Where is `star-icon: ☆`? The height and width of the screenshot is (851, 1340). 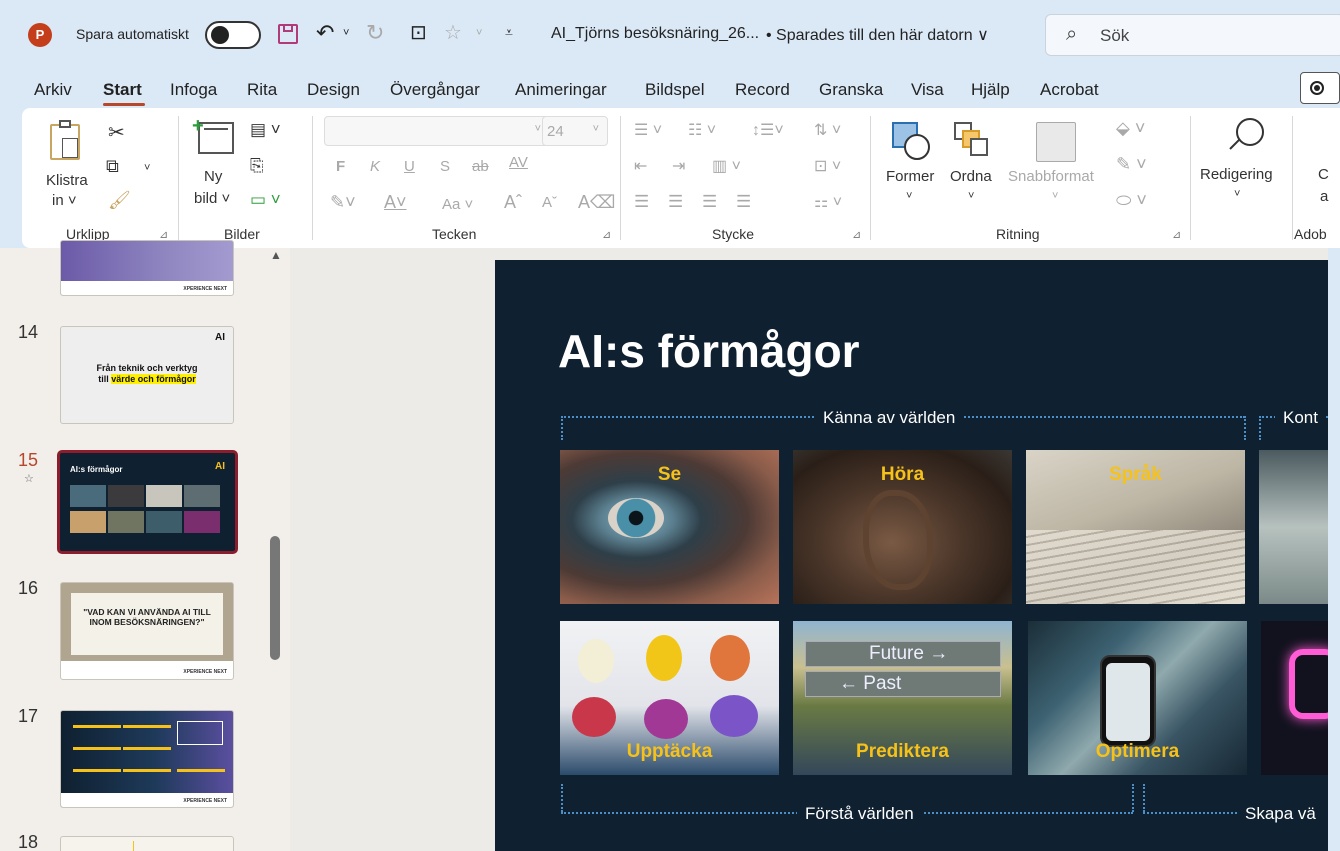 star-icon: ☆ is located at coordinates (453, 32).